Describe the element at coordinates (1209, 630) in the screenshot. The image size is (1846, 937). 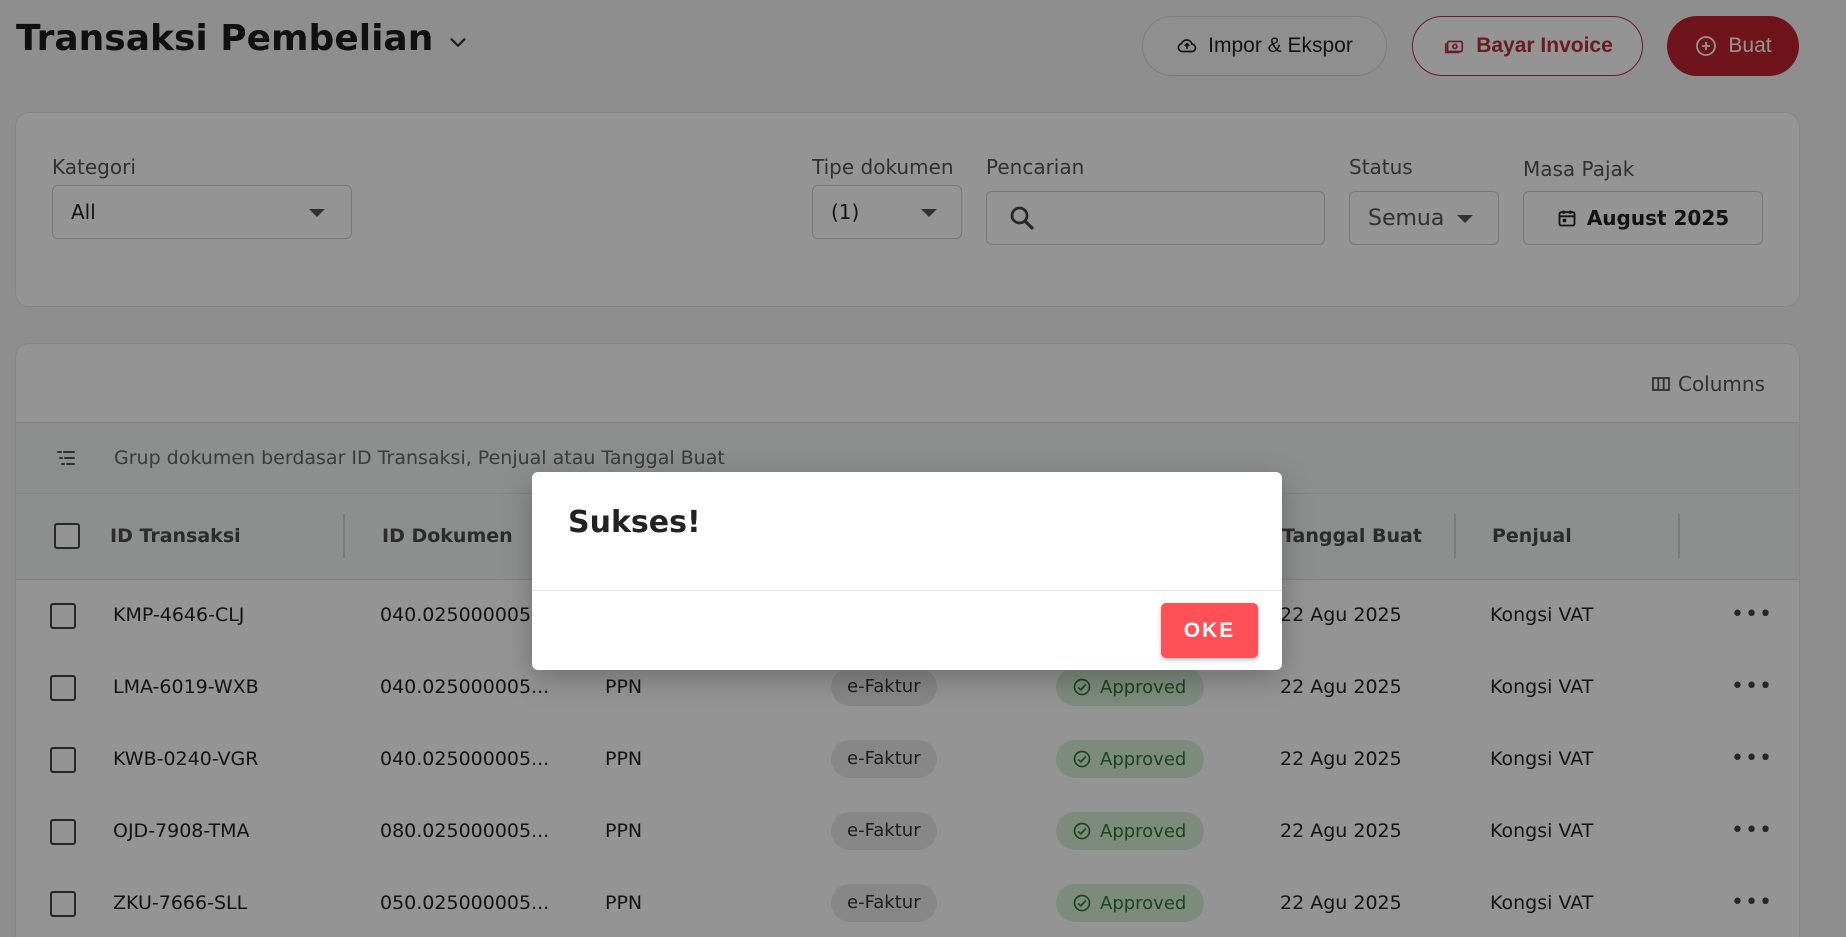
I see `ok-button: OKE` at that location.